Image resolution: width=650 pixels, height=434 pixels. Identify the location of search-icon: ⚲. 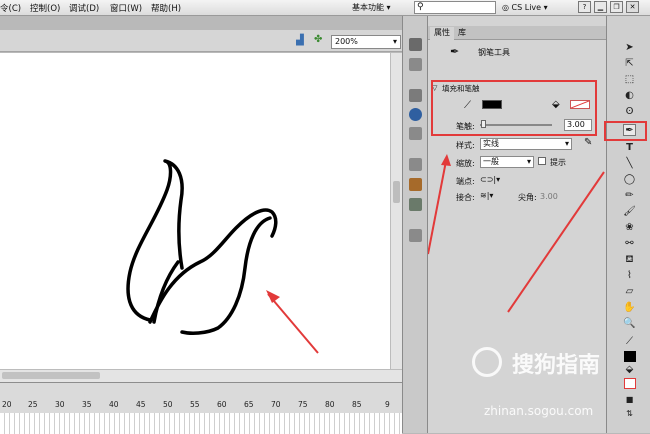
(420, 7).